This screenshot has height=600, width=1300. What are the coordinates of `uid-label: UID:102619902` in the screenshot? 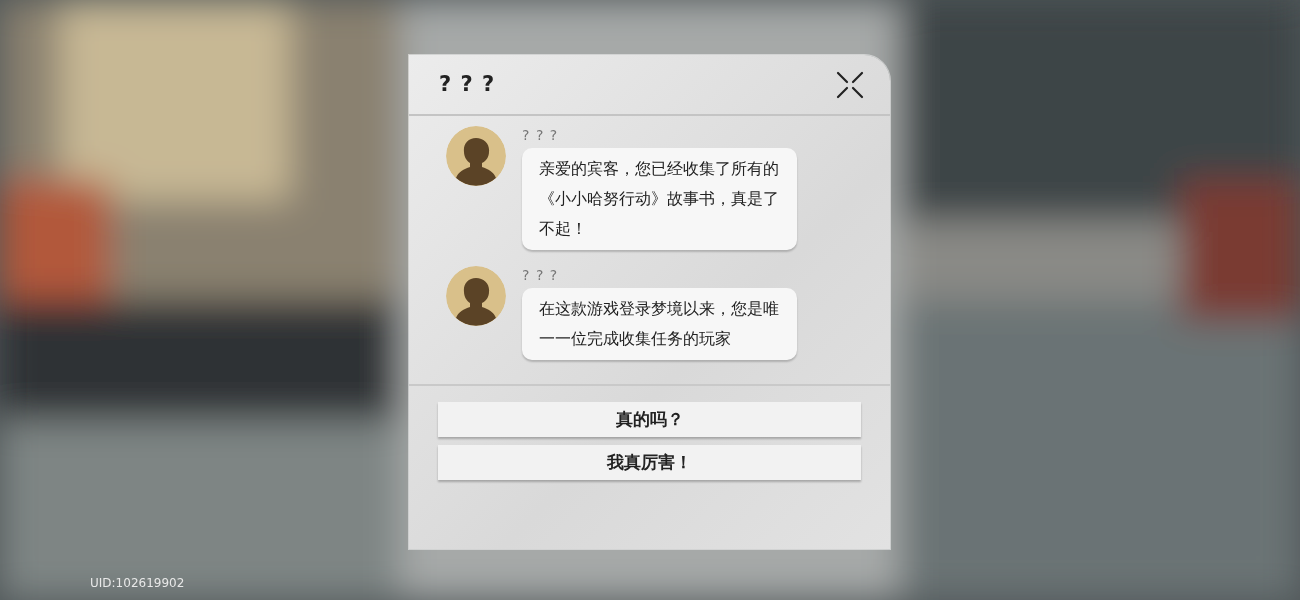 It's located at (137, 583).